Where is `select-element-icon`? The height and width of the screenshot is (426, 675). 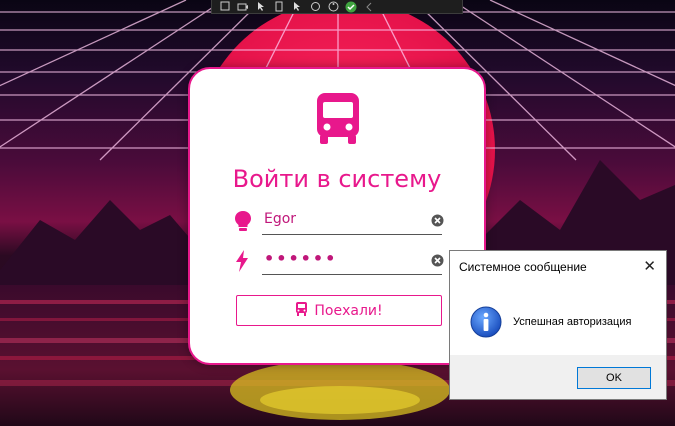 select-element-icon is located at coordinates (225, 7).